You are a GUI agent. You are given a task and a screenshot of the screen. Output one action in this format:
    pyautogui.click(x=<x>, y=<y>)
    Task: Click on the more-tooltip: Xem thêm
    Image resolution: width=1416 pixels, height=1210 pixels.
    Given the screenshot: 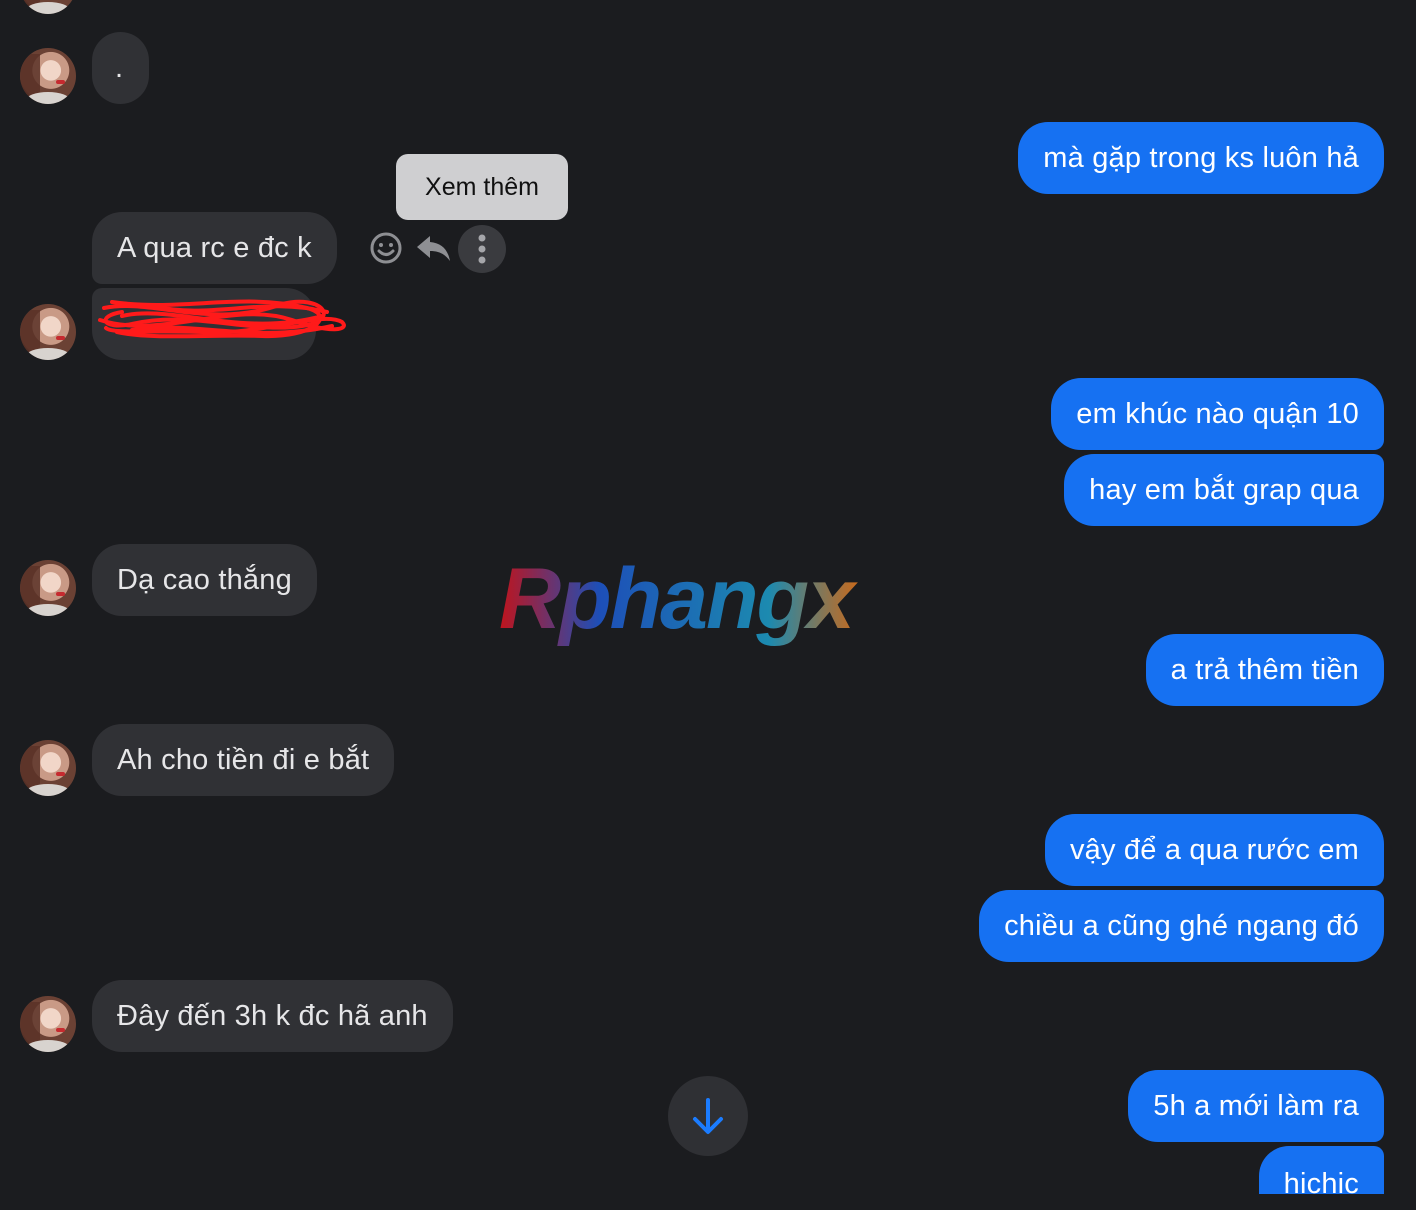 What is the action you would take?
    pyautogui.click(x=482, y=187)
    